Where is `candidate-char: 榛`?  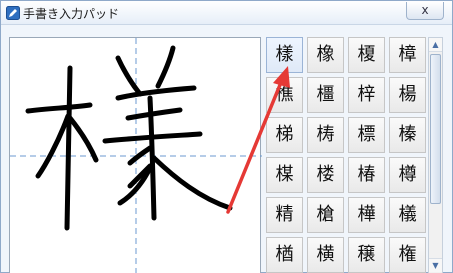 candidate-char: 榛 is located at coordinates (407, 135).